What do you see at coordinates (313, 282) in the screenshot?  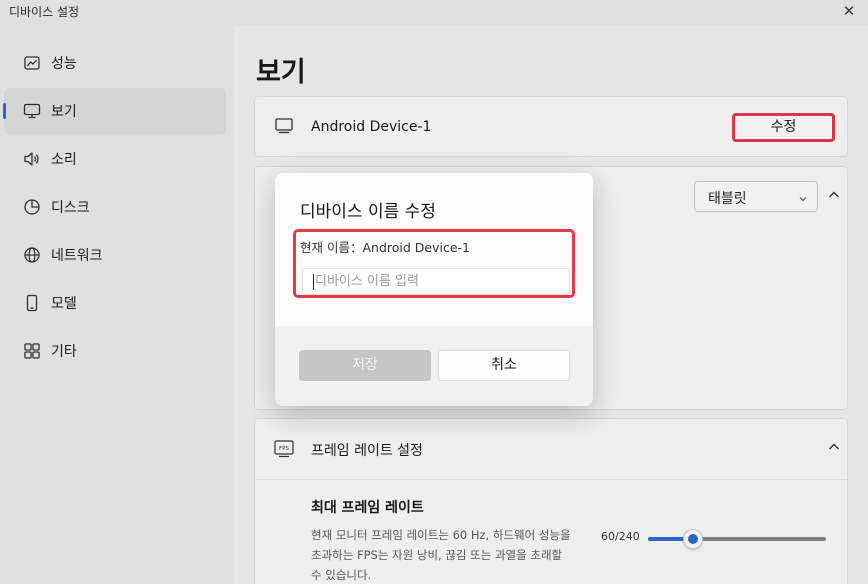 I see `text-caret` at bounding box center [313, 282].